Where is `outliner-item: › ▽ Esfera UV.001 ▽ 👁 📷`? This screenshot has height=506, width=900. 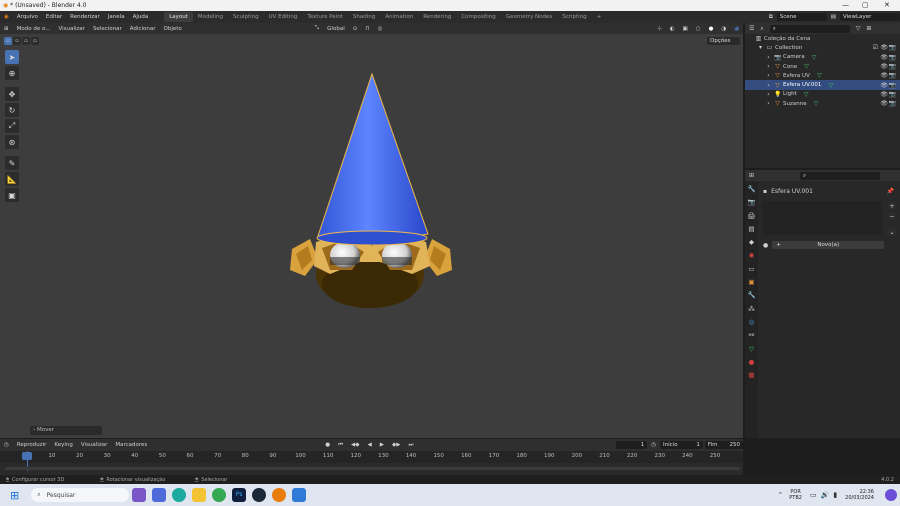
outliner-item: › ▽ Esfera UV.001 ▽ 👁 📷 is located at coordinates (822, 85).